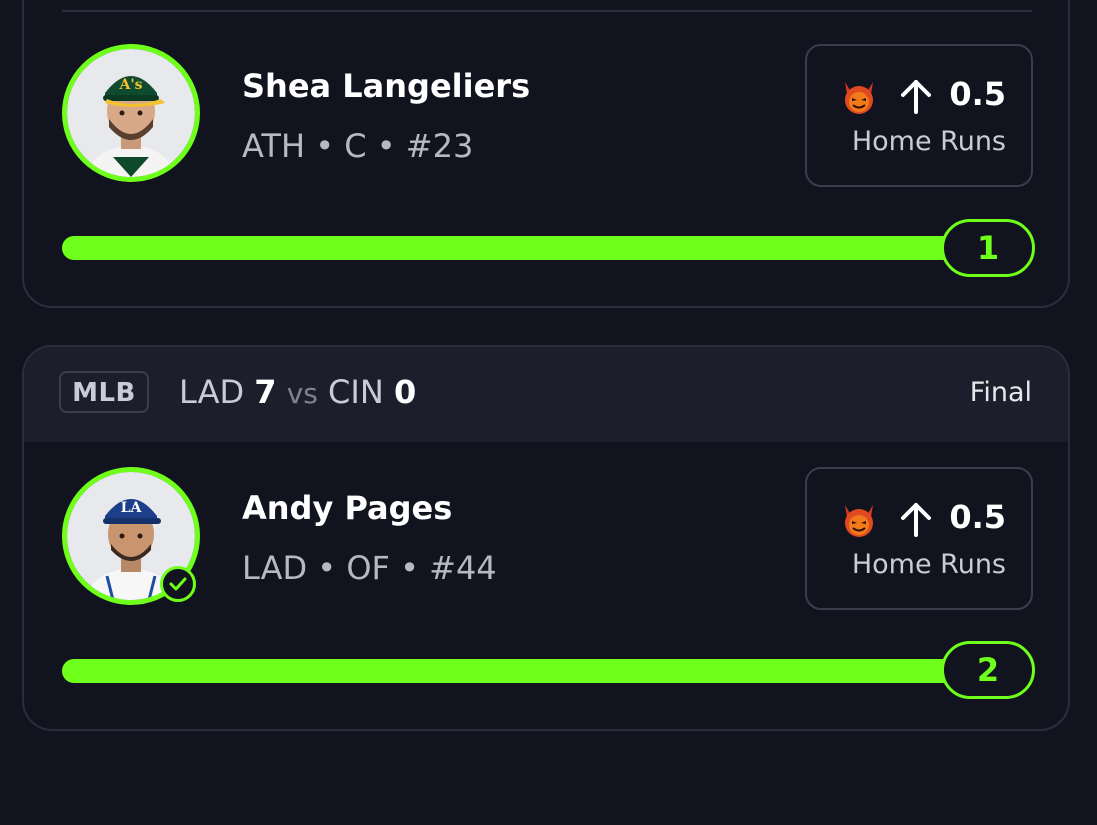  I want to click on home-team: CIN, so click(356, 392).